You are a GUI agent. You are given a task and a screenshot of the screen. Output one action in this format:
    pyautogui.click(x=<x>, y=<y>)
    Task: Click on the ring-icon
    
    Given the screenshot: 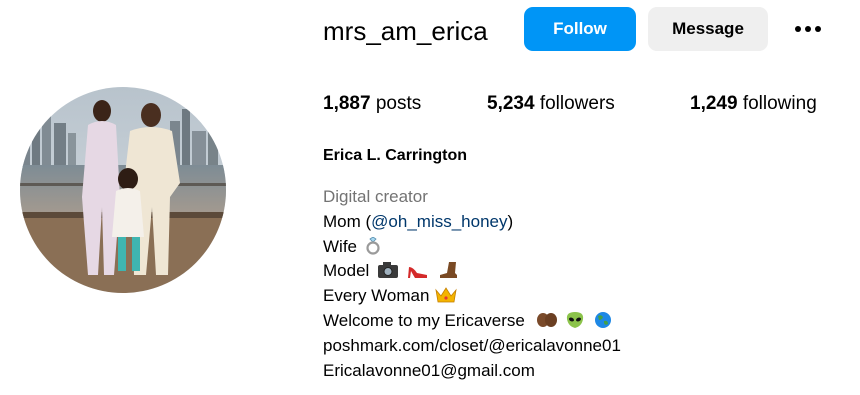 What is the action you would take?
    pyautogui.click(x=373, y=245)
    